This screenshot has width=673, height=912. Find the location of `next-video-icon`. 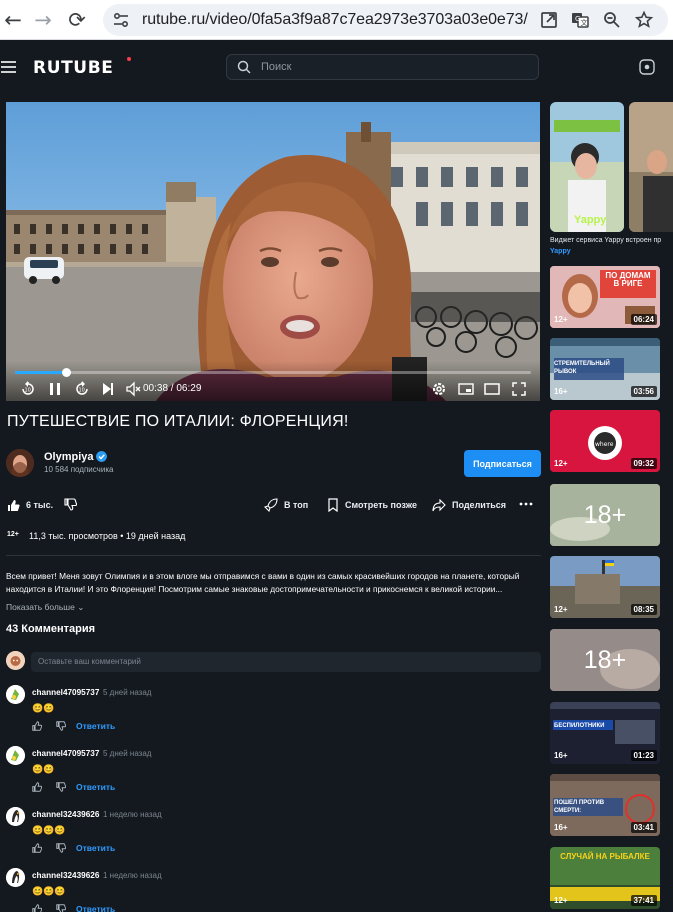

next-video-icon is located at coordinates (108, 389).